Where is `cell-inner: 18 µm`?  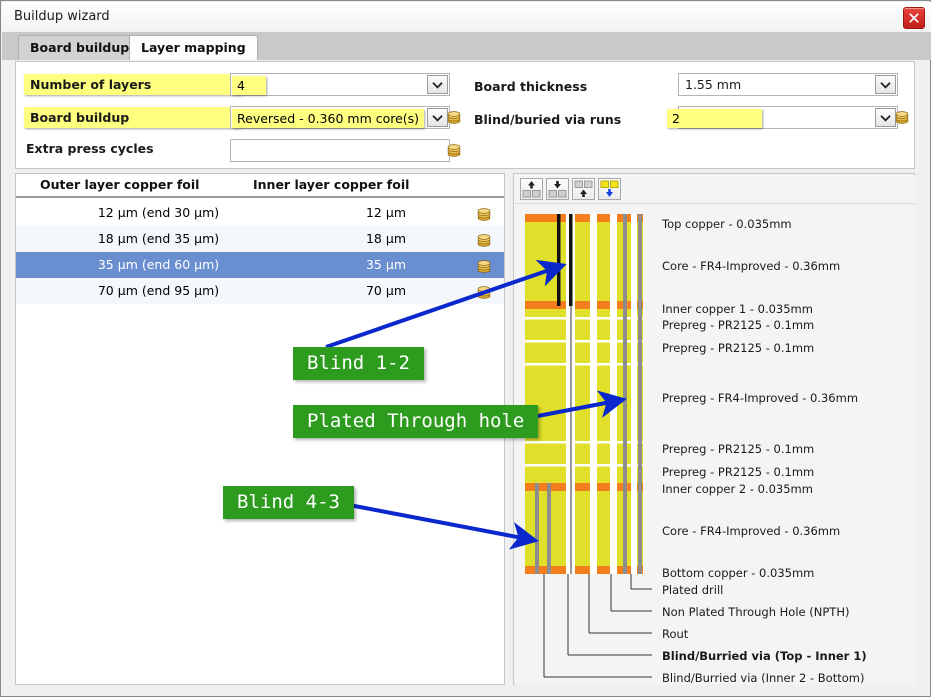
cell-inner: 18 µm is located at coordinates (385, 238).